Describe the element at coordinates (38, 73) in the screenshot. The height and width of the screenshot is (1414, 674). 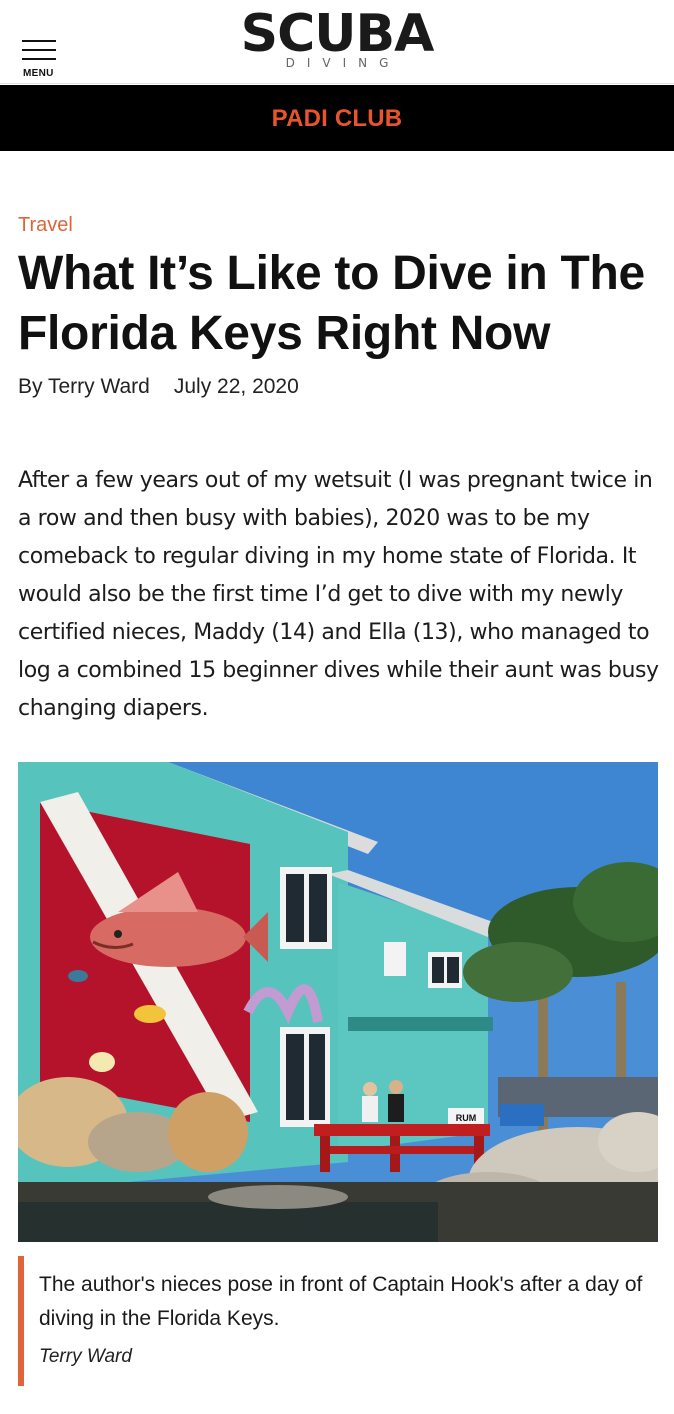
I see `menu-label: MENU` at that location.